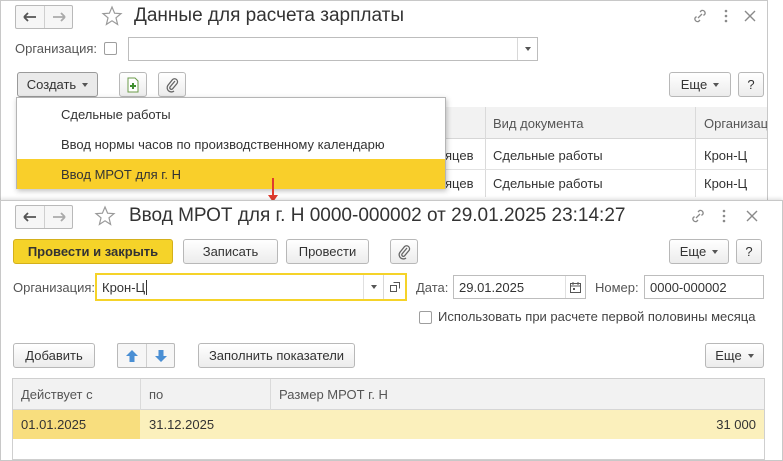  I want to click on open-button, so click(394, 287).